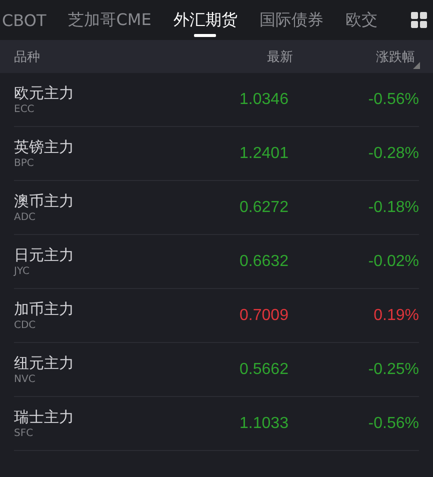  I want to click on change-percent: -0.28%, so click(393, 153).